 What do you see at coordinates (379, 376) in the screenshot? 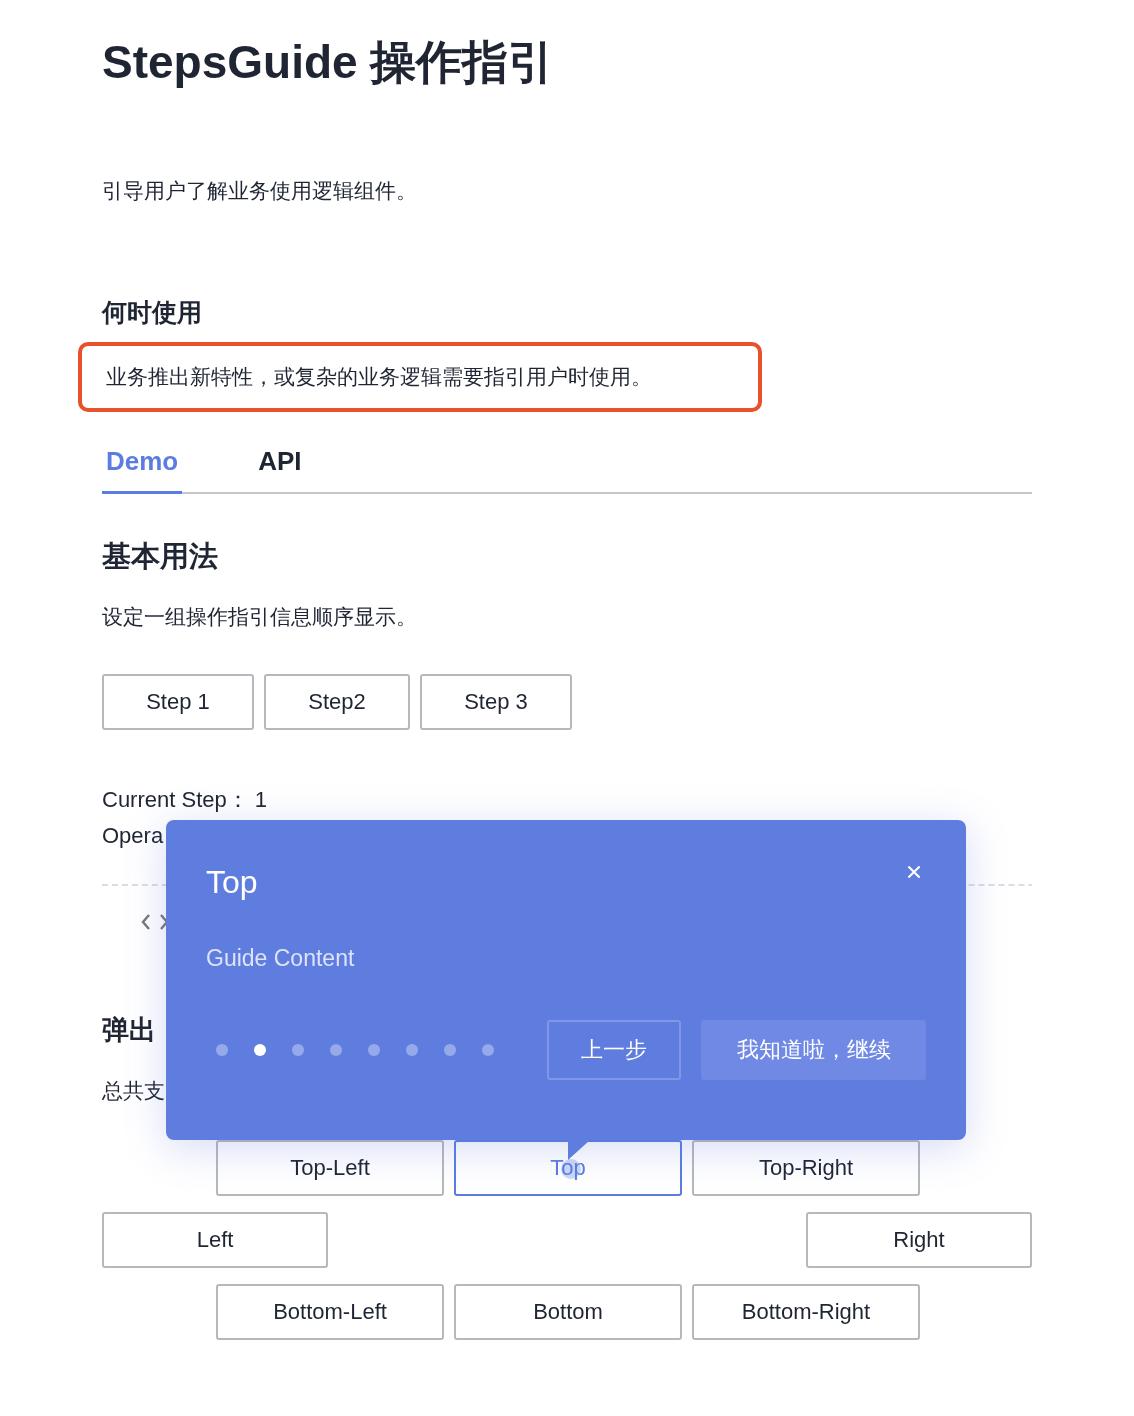
I see `section-text: 业务推出新特性，或复杂的业务逻辑需要指引用户时使用。` at bounding box center [379, 376].